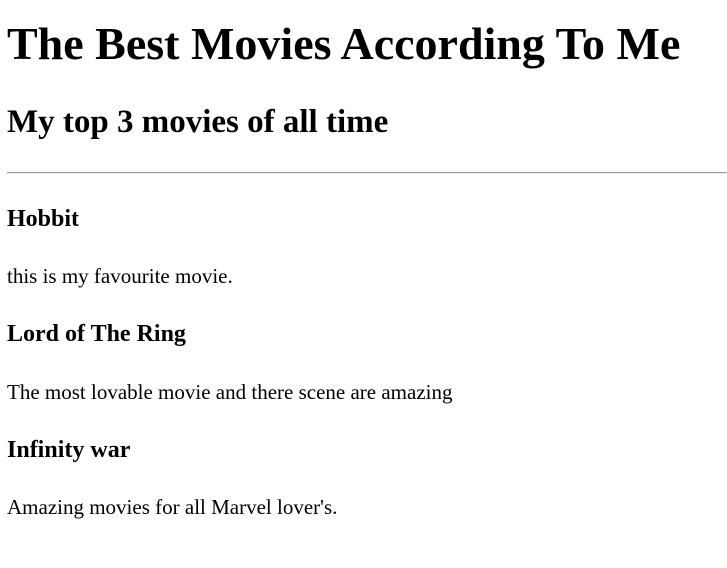 The width and height of the screenshot is (727, 568). Describe the element at coordinates (198, 122) in the screenshot. I see `page-subtitle: My top 3 movies of all time` at that location.